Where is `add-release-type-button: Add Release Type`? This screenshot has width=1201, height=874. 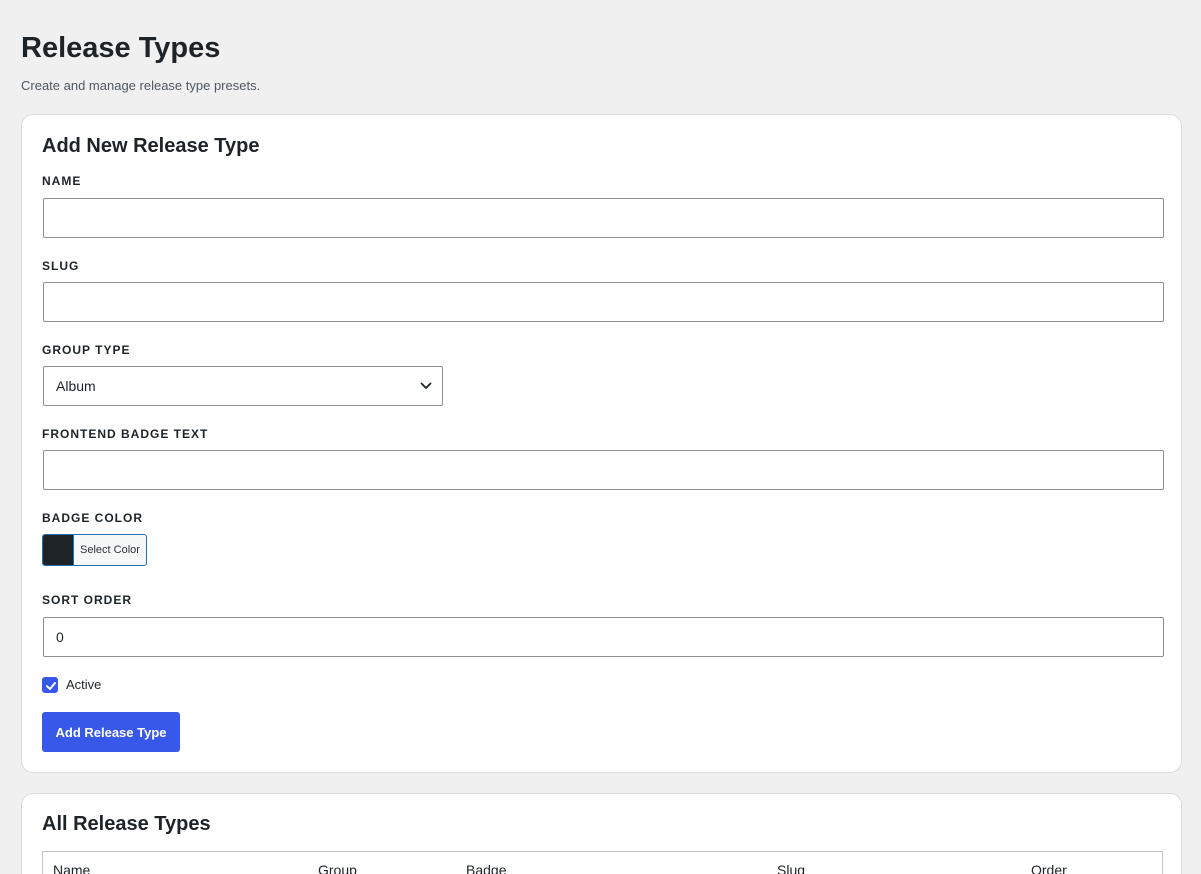
add-release-type-button: Add Release Type is located at coordinates (111, 732).